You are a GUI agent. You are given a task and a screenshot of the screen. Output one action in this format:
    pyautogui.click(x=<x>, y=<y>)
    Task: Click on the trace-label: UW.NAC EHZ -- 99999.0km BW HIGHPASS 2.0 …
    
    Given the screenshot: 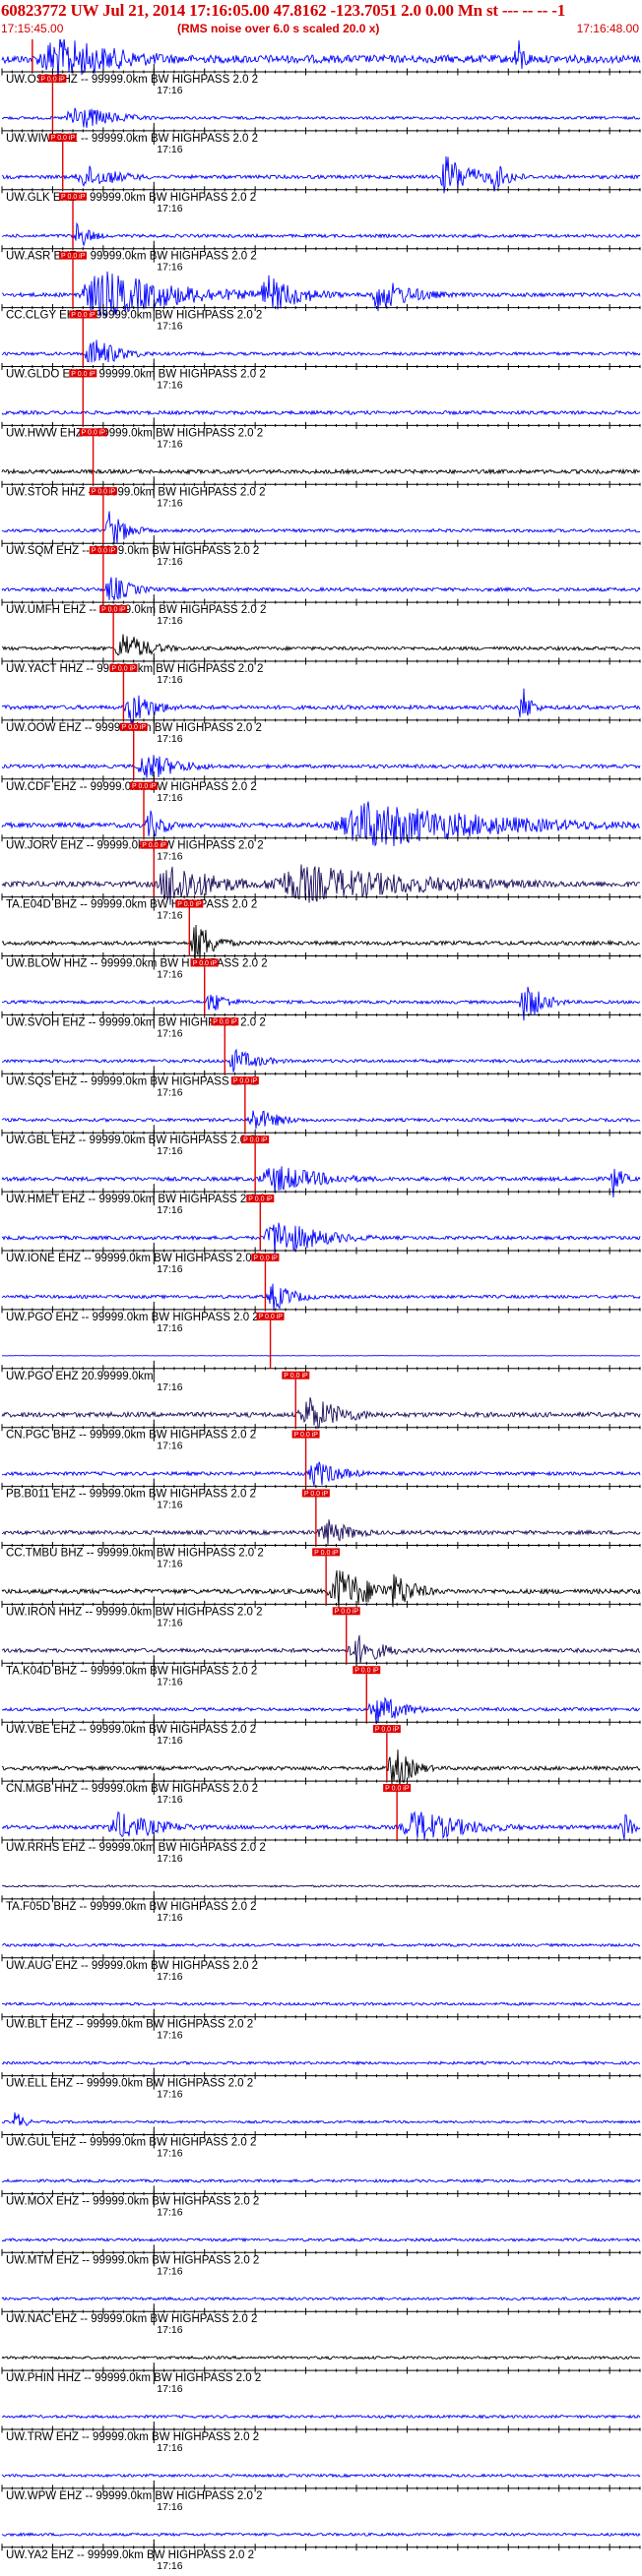 What is the action you would take?
    pyautogui.click(x=131, y=2319)
    